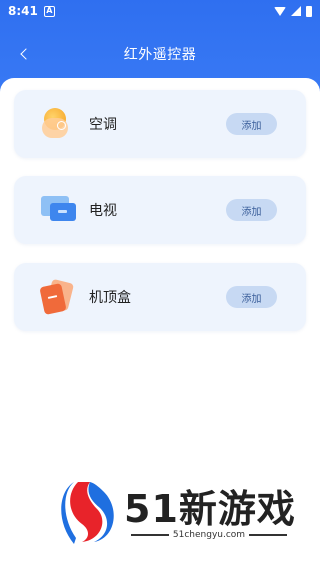 The height and width of the screenshot is (568, 320). I want to click on watermark-site: 51chengyu.com, so click(209, 535).